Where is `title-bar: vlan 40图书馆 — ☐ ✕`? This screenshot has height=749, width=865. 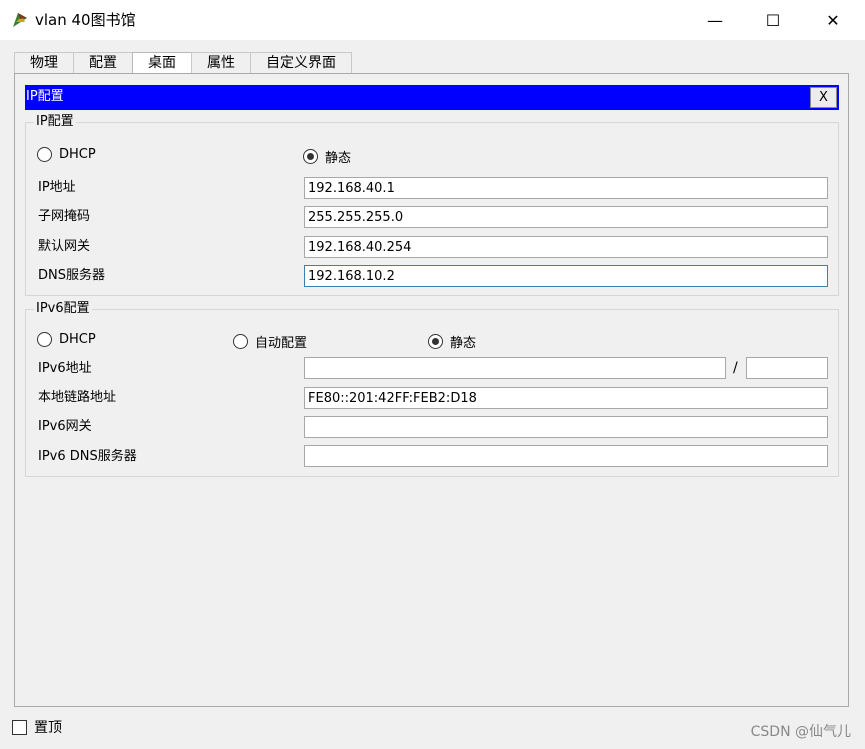 title-bar: vlan 40图书馆 — ☐ ✕ is located at coordinates (432, 20).